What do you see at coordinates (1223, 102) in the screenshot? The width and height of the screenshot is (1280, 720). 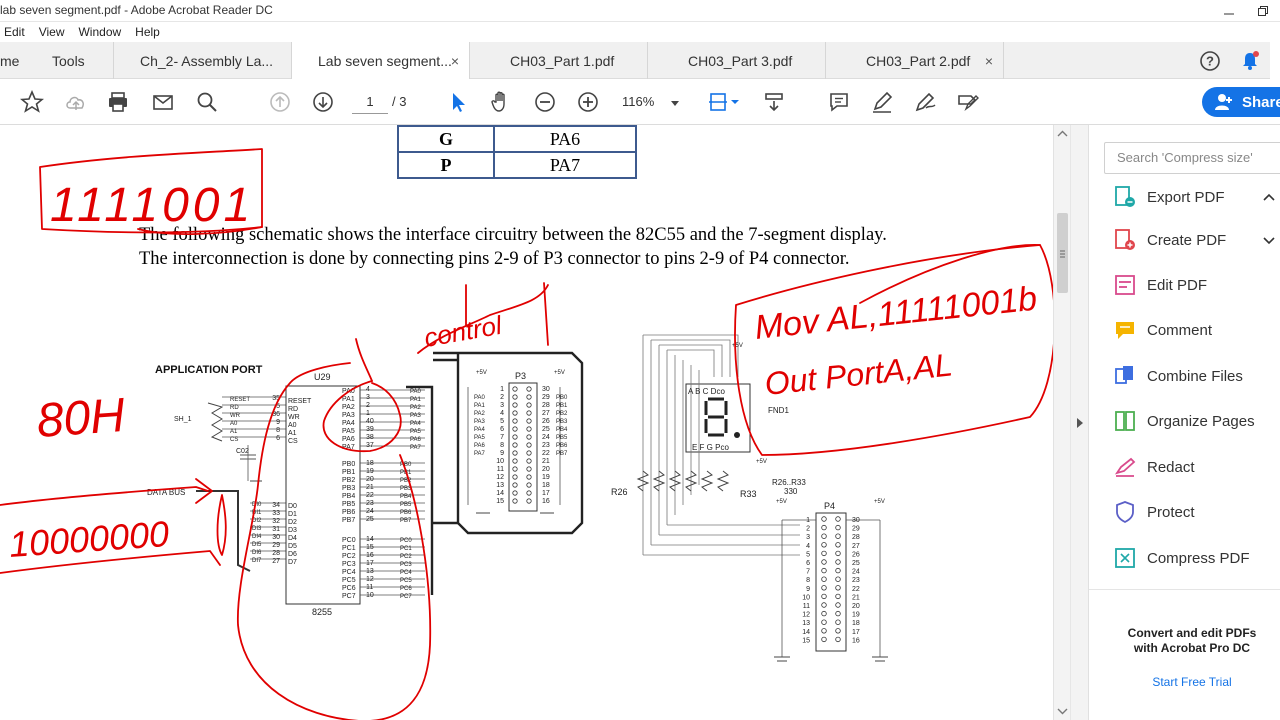 I see `add-person-icon` at bounding box center [1223, 102].